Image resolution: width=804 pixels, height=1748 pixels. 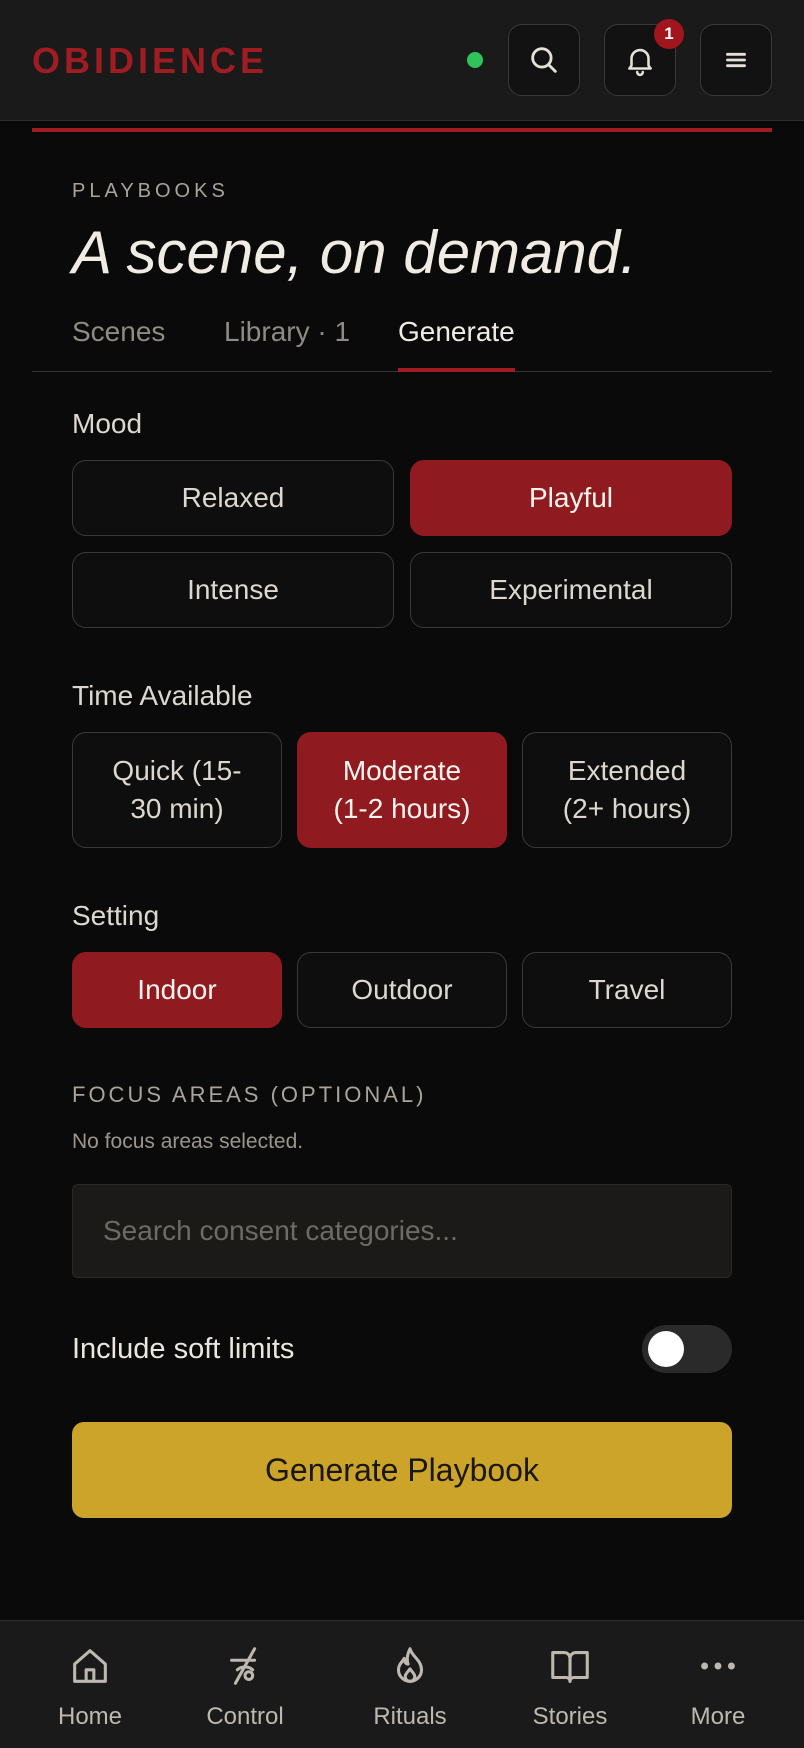 What do you see at coordinates (666, 1349) in the screenshot?
I see `toggle-knob` at bounding box center [666, 1349].